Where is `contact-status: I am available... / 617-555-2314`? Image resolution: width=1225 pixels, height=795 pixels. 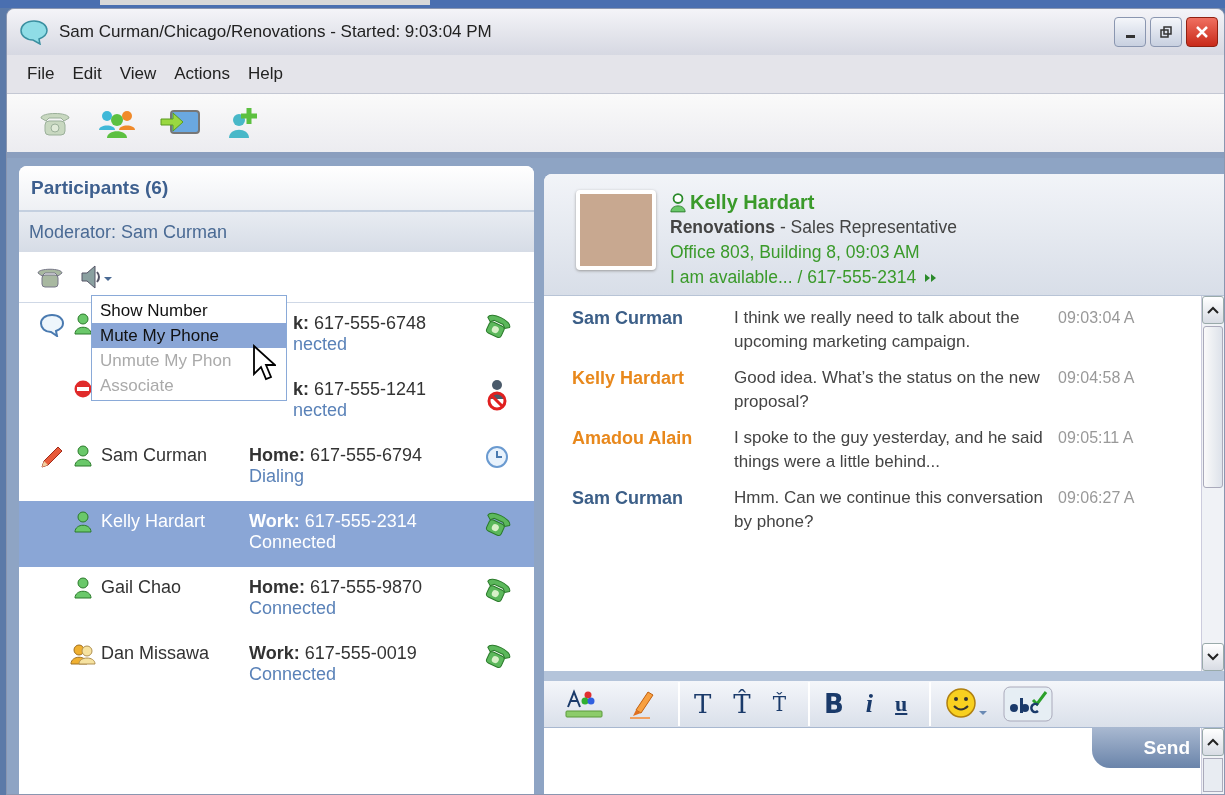 contact-status: I am available... / 617-555-2314 is located at coordinates (793, 277).